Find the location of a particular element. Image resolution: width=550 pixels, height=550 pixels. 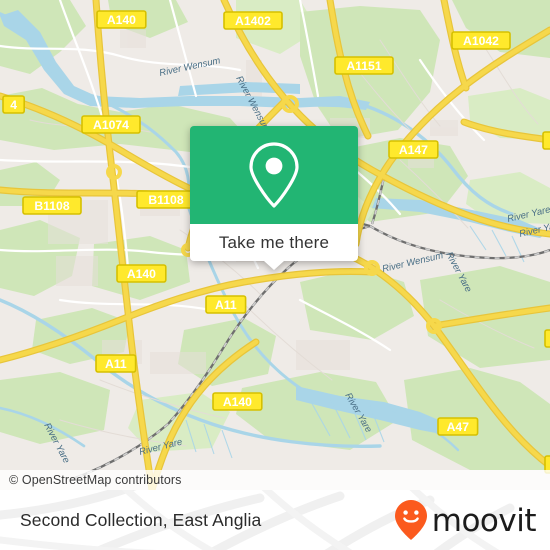

road-shield: A1151 is located at coordinates (364, 65).